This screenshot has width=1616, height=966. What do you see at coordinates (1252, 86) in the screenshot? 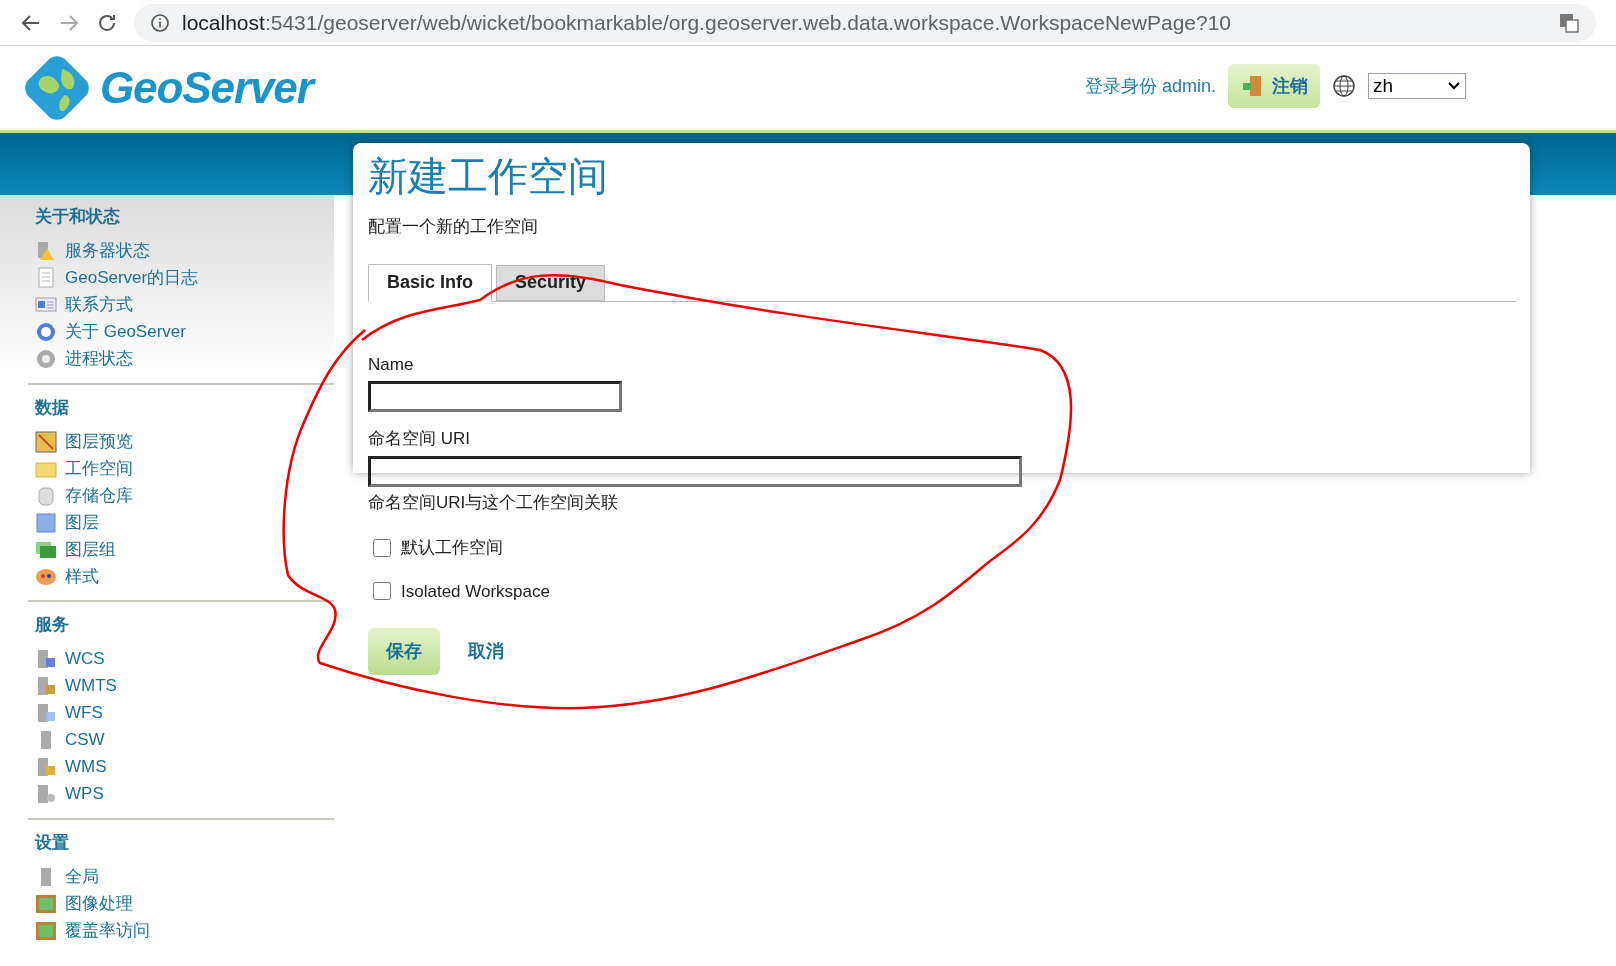
I see `door-icon` at bounding box center [1252, 86].